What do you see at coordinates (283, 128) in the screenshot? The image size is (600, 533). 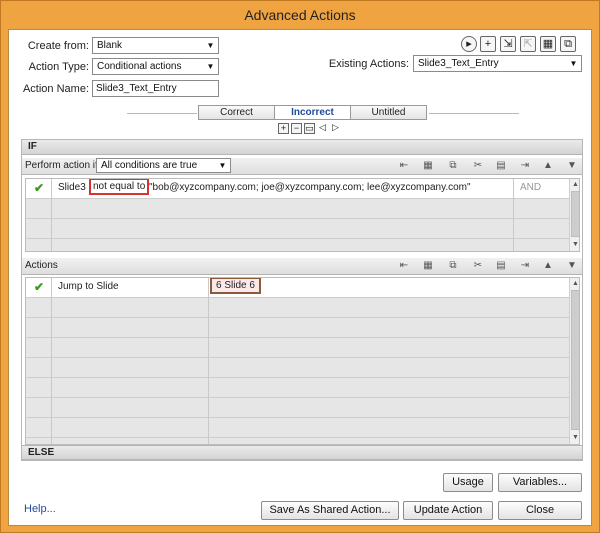 I see `add-decision-icon: +` at bounding box center [283, 128].